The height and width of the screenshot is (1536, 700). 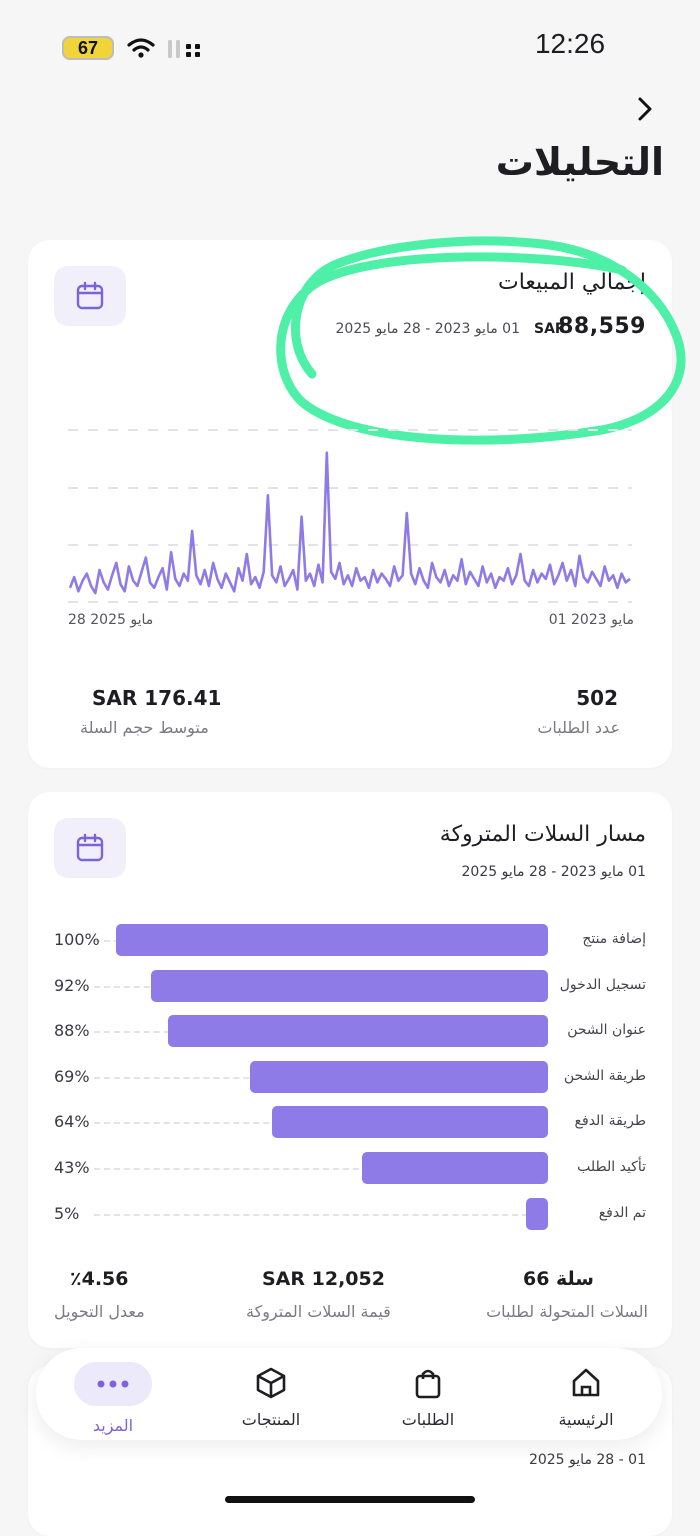 I want to click on conversion-rate-value: ٪4.56, so click(x=99, y=1279).